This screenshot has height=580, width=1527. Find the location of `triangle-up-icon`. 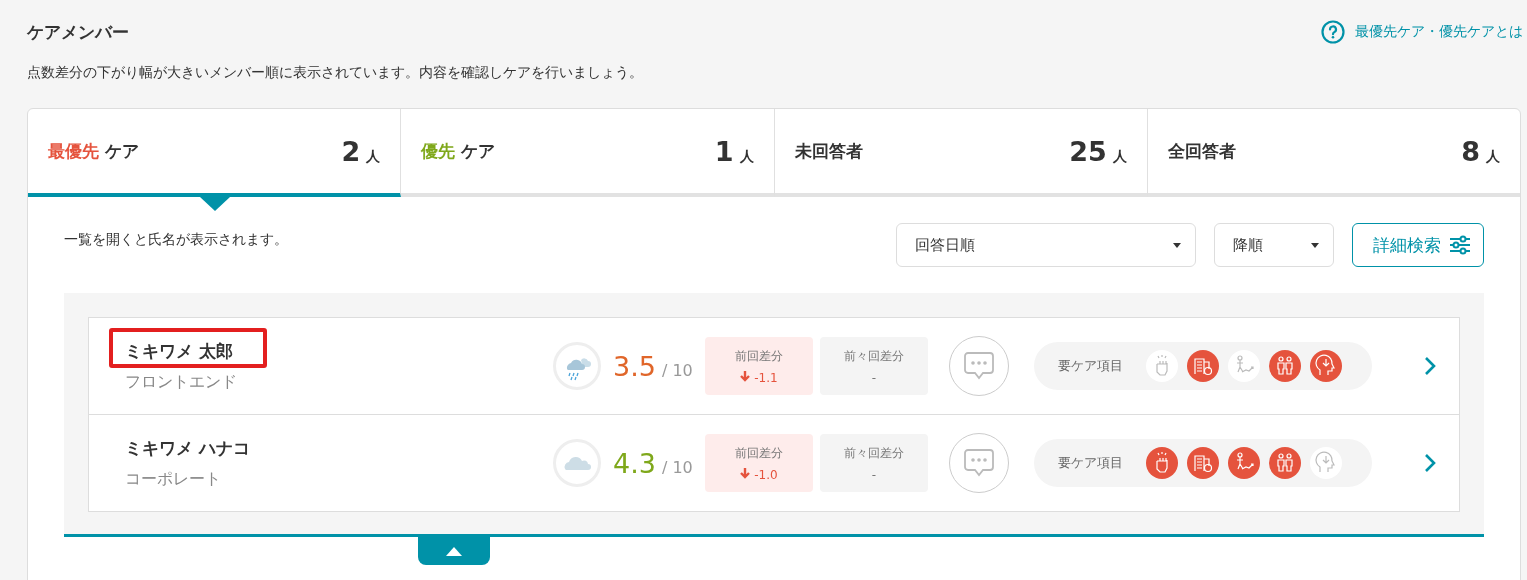

triangle-up-icon is located at coordinates (454, 551).